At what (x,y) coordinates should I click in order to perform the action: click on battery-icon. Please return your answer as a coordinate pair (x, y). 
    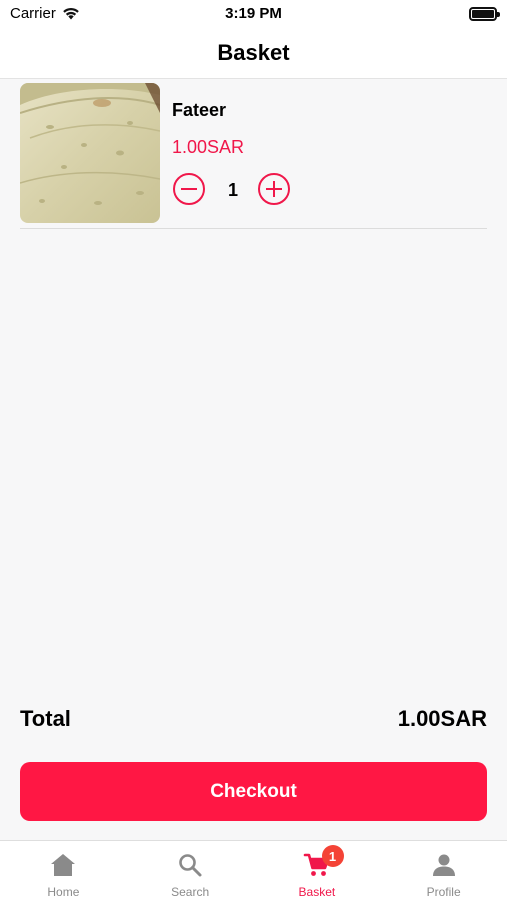
    Looking at the image, I should click on (484, 14).